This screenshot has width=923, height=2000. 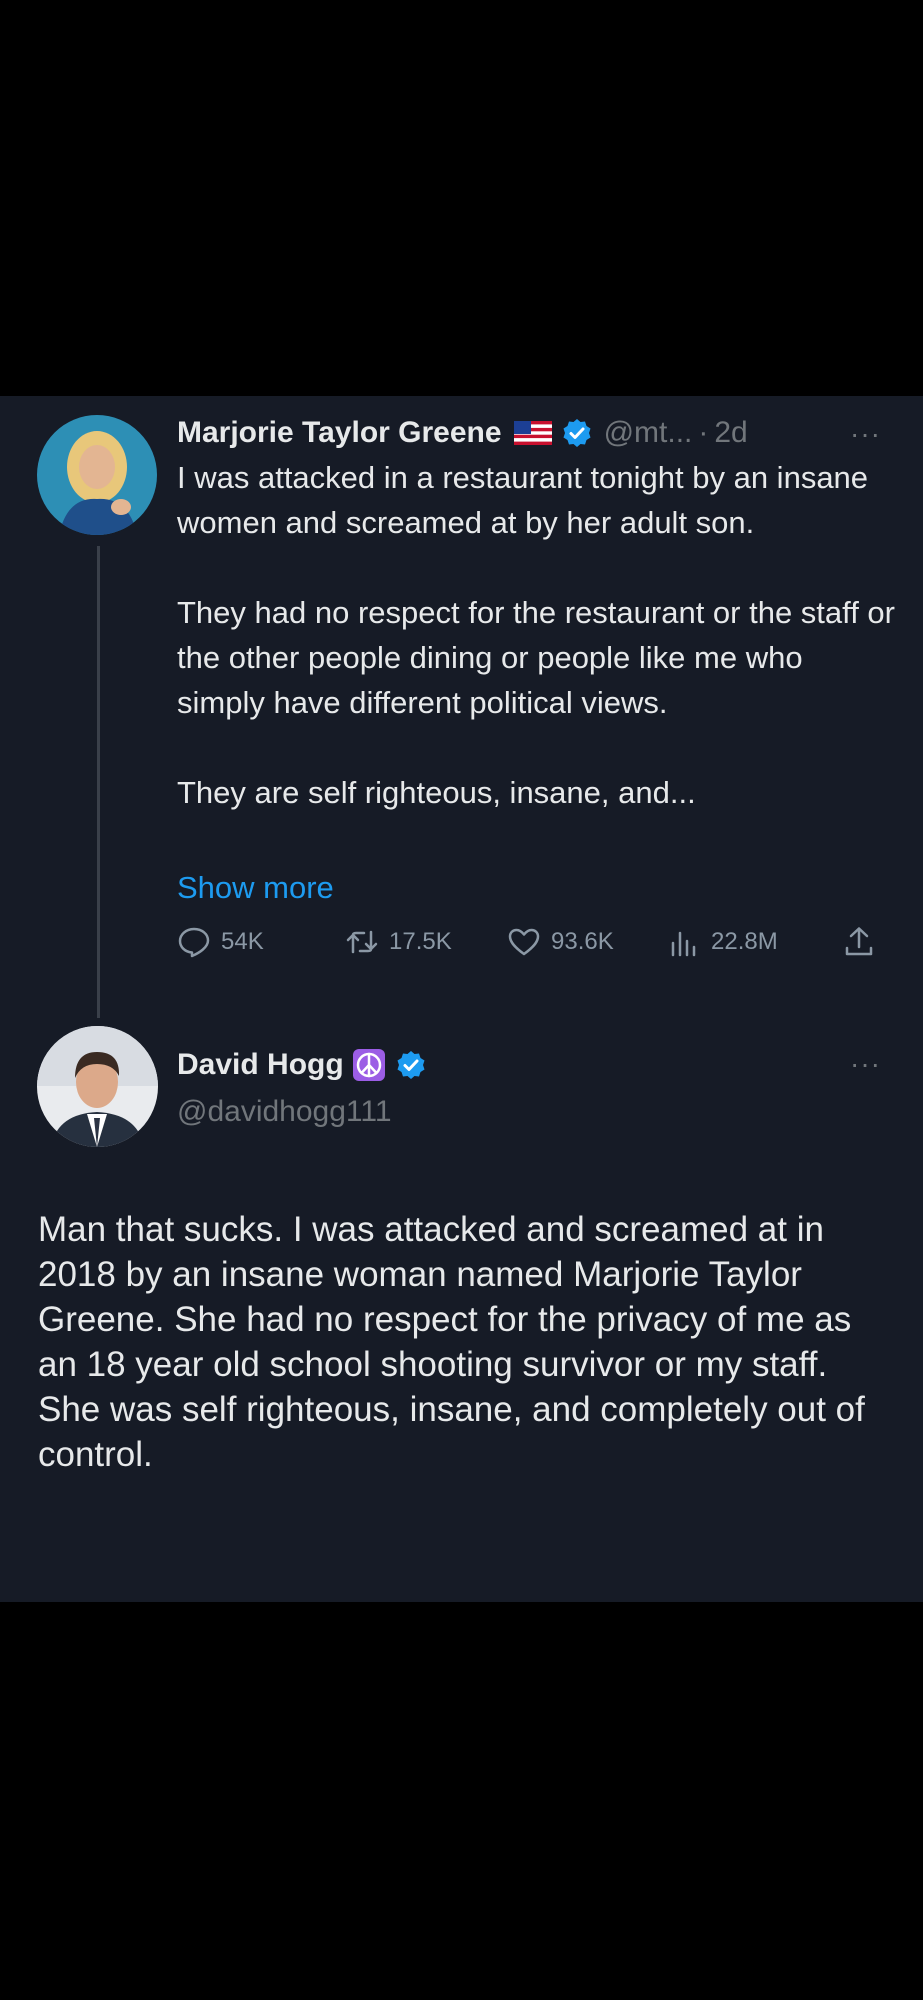 I want to click on show-more-link: Show more, so click(x=255, y=887).